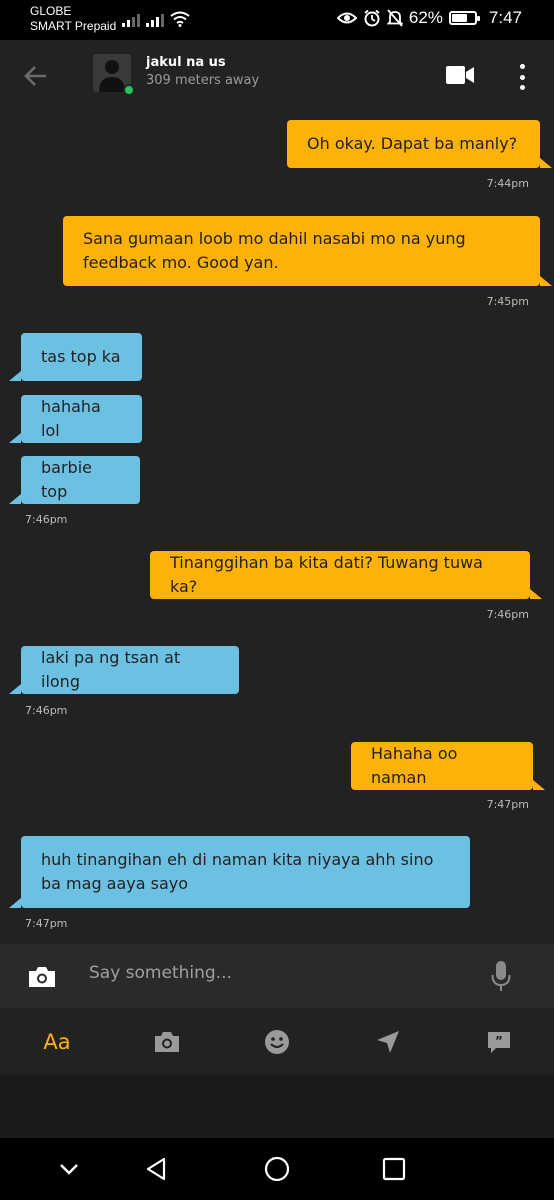  Describe the element at coordinates (505, 17) in the screenshot. I see `clock: 7:47` at that location.